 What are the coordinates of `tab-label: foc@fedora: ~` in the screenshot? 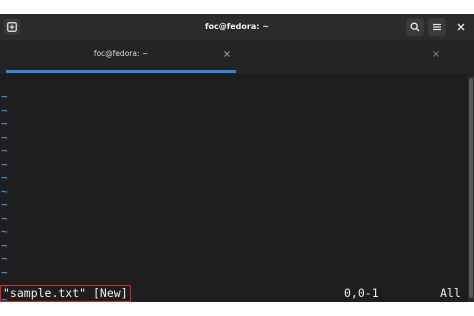 It's located at (121, 53).